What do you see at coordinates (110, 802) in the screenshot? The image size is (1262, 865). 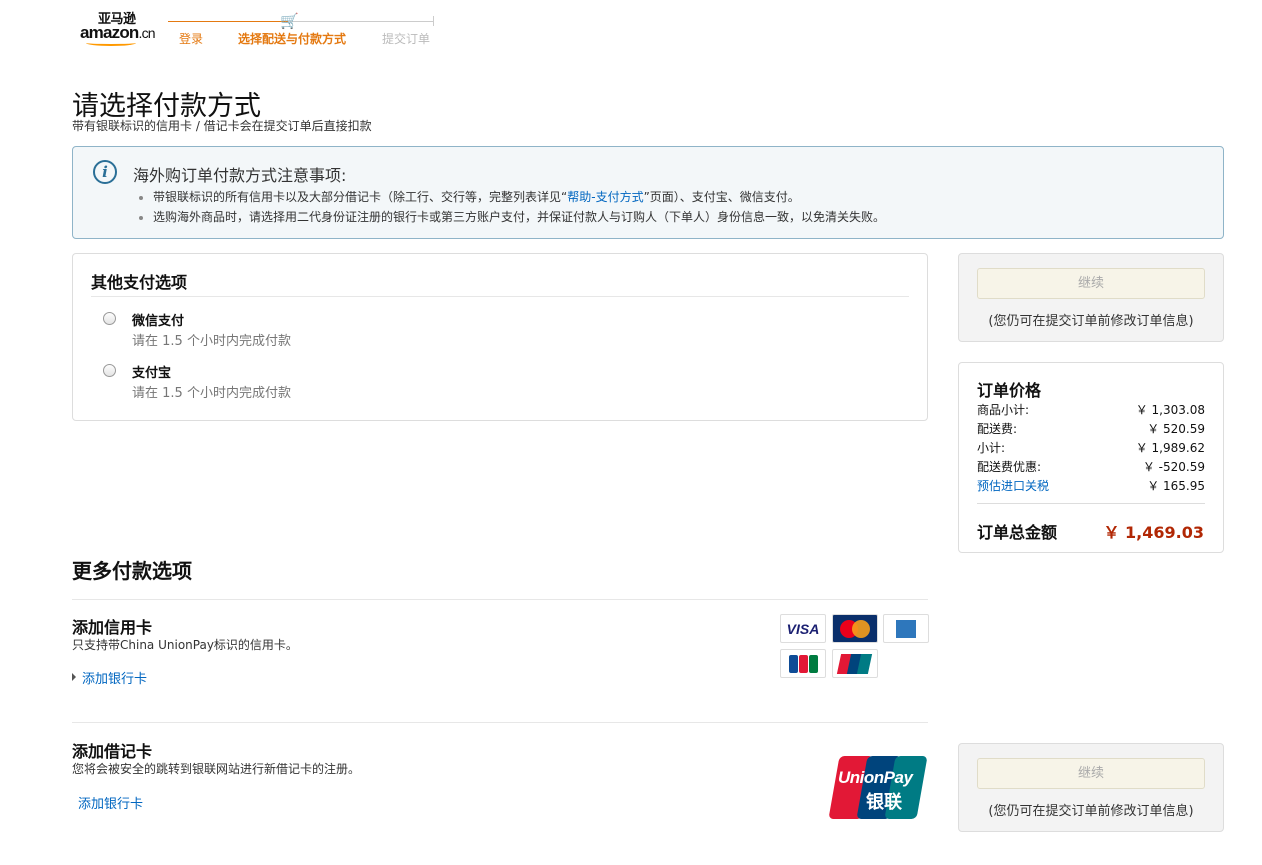 I see `add-debit-card-link: 添加银行卡` at bounding box center [110, 802].